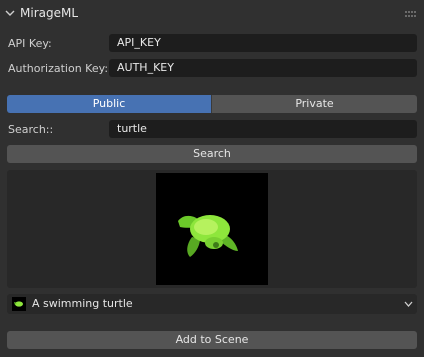 This screenshot has height=357, width=424. What do you see at coordinates (212, 304) in the screenshot?
I see `model-select: A swimming turtle` at bounding box center [212, 304].